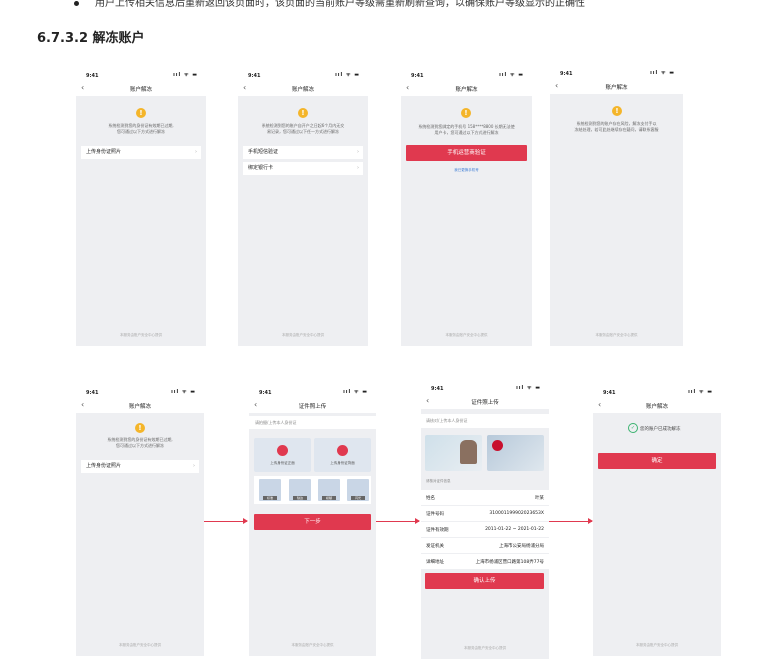 The height and width of the screenshot is (669, 768). What do you see at coordinates (303, 168) in the screenshot?
I see `bind-card-row: 绑定银行卡 ›` at bounding box center [303, 168].